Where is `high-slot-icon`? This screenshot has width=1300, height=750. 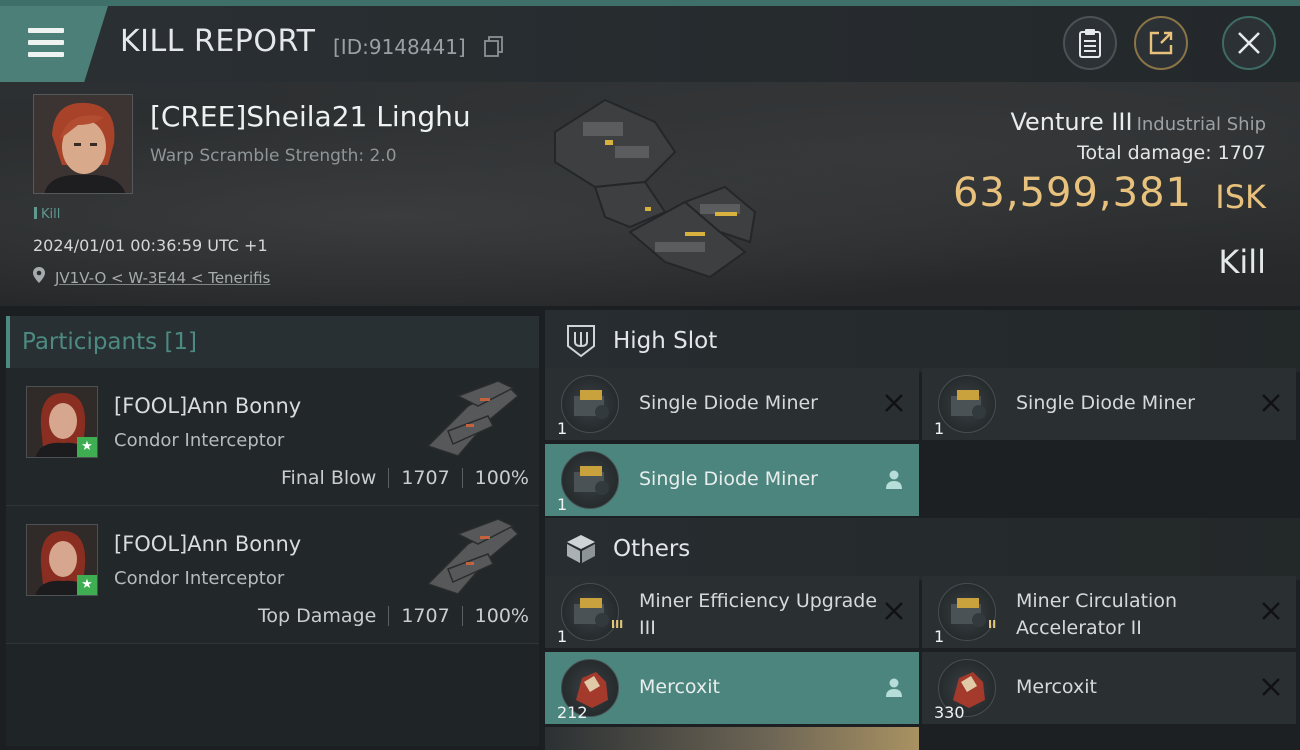 high-slot-icon is located at coordinates (581, 341).